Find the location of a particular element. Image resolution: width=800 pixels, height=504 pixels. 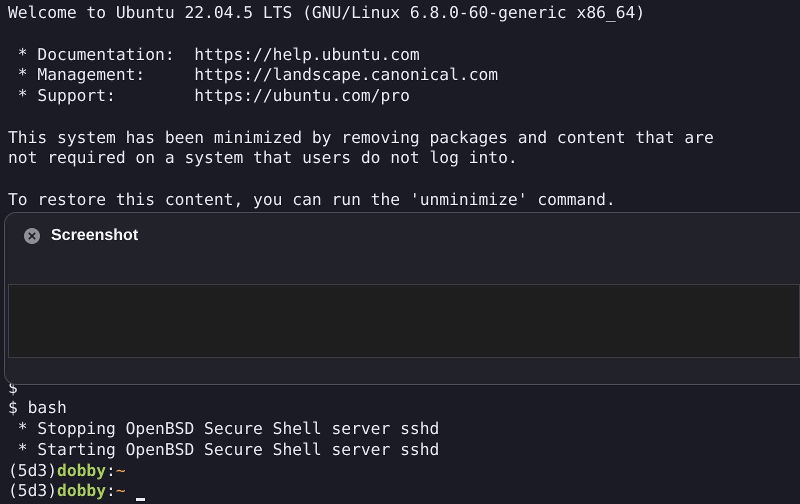

terminal-line: * Management: https://landscape.canonical.com is located at coordinates (257, 75).